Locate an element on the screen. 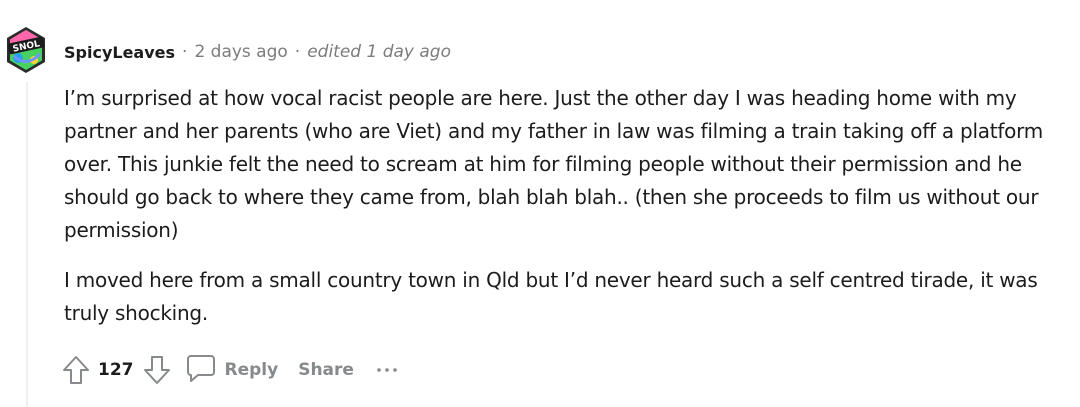 The image size is (1080, 407). comment-action-bar: 127 Reply Share is located at coordinates (231, 370).